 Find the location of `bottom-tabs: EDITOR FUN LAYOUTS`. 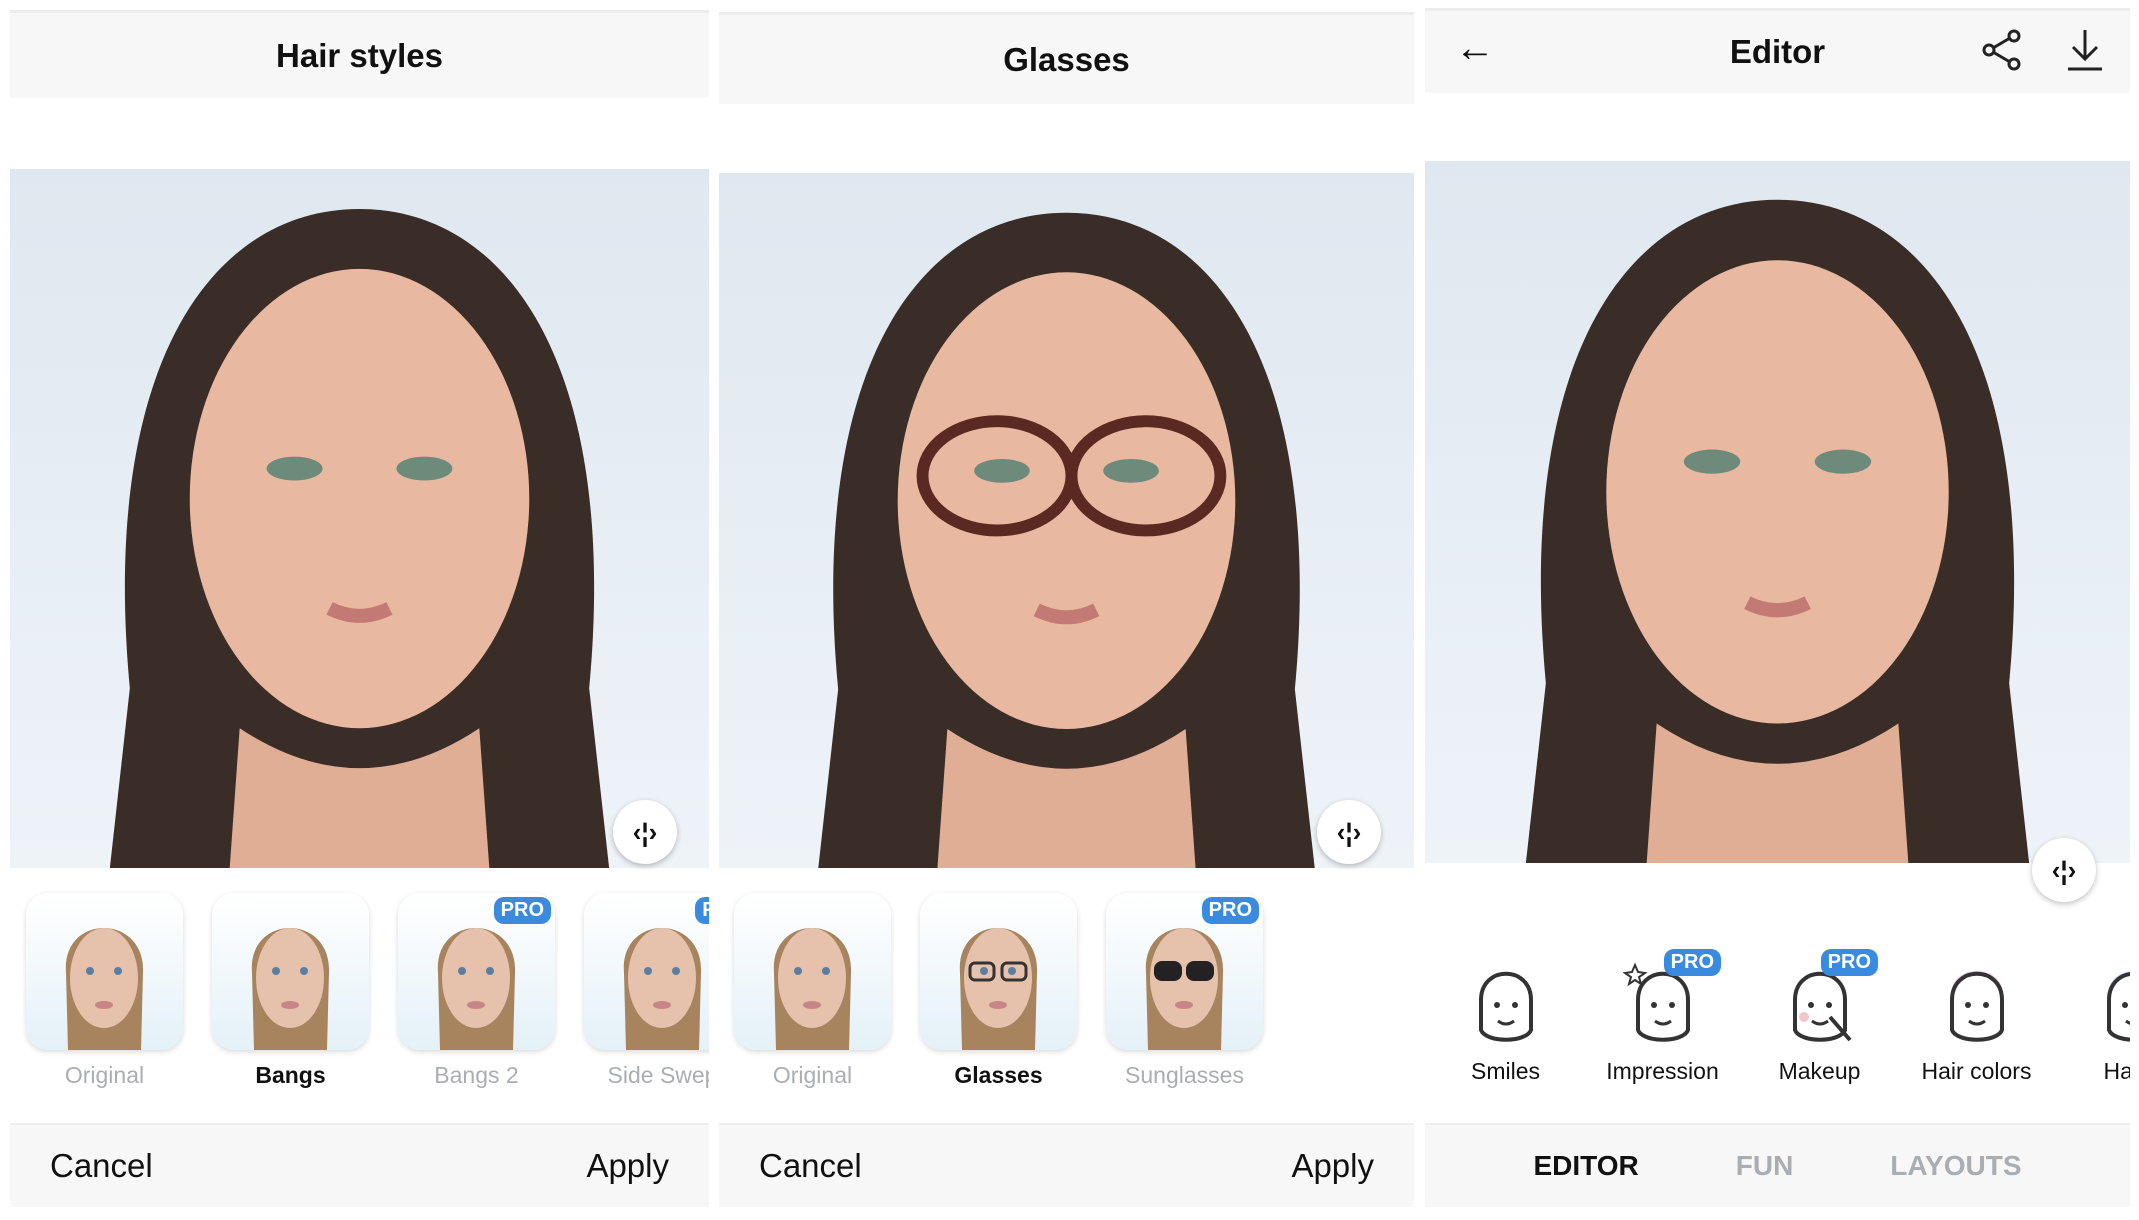

bottom-tabs: EDITOR FUN LAYOUTS is located at coordinates (1777, 1165).